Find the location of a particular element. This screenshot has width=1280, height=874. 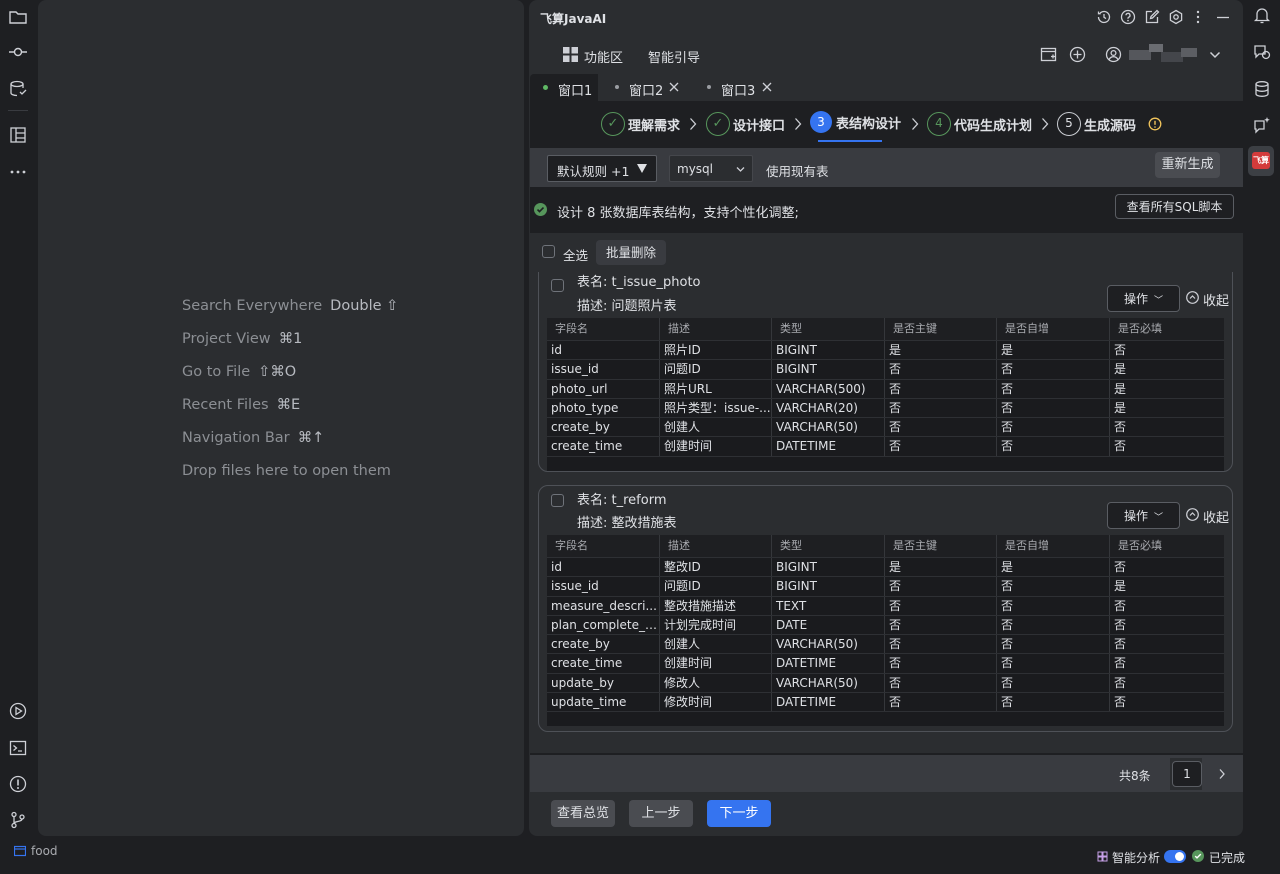

nav-function-area: 功能区 is located at coordinates (603, 56).